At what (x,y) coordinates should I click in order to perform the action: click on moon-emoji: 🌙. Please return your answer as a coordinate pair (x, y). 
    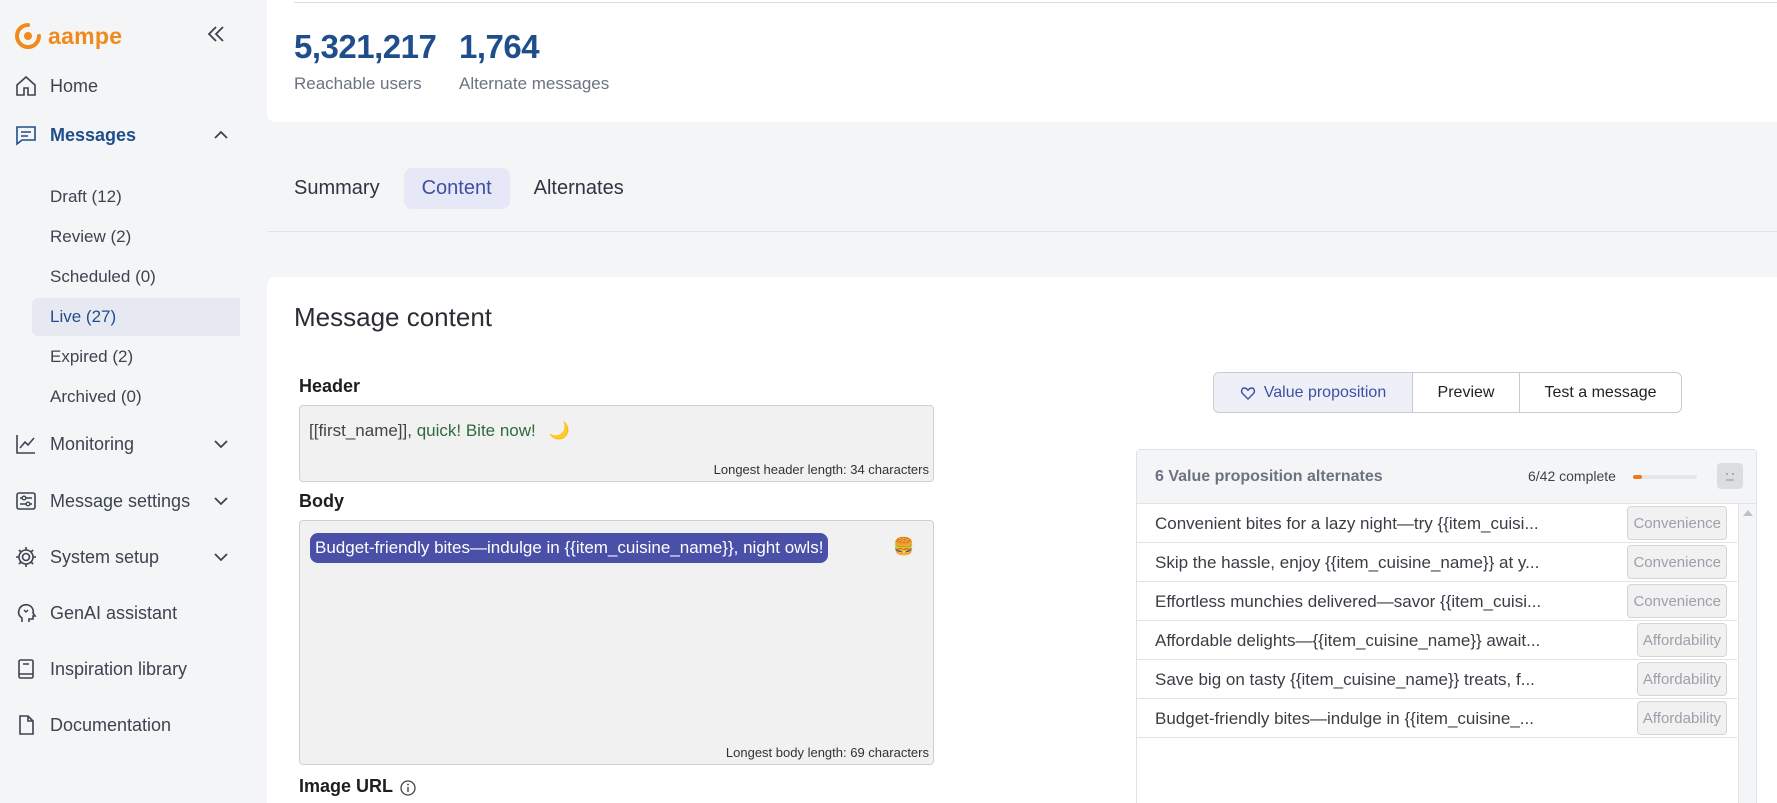
    Looking at the image, I should click on (559, 430).